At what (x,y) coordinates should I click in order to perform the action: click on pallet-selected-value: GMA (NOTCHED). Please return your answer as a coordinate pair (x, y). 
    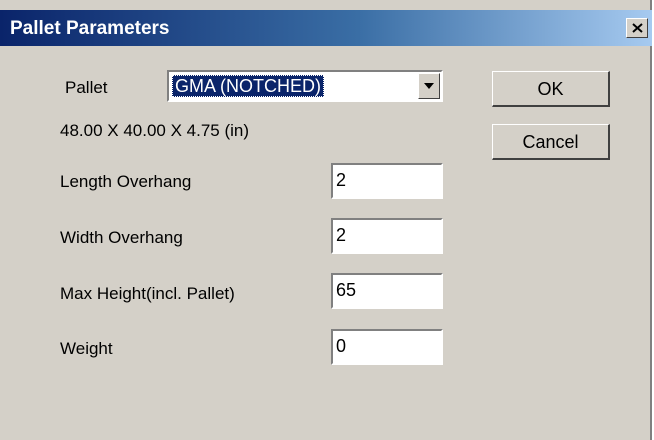
    Looking at the image, I should click on (248, 86).